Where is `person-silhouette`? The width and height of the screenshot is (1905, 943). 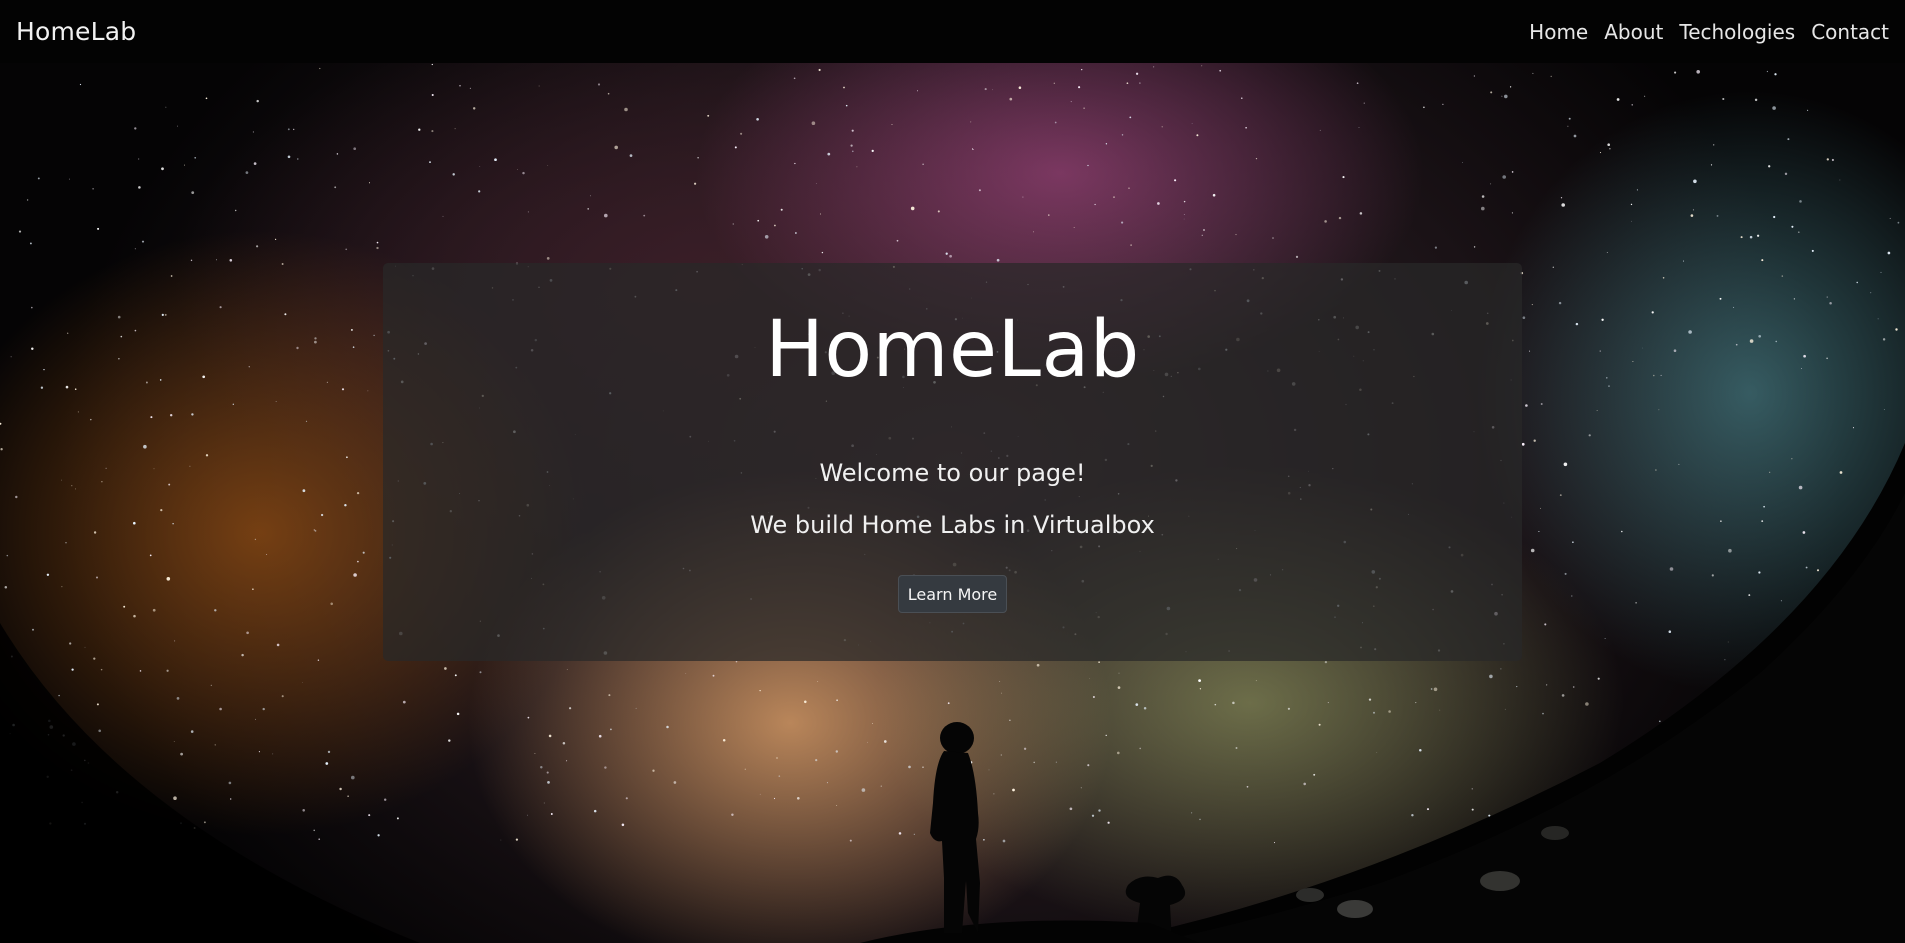 person-silhouette is located at coordinates (955, 827).